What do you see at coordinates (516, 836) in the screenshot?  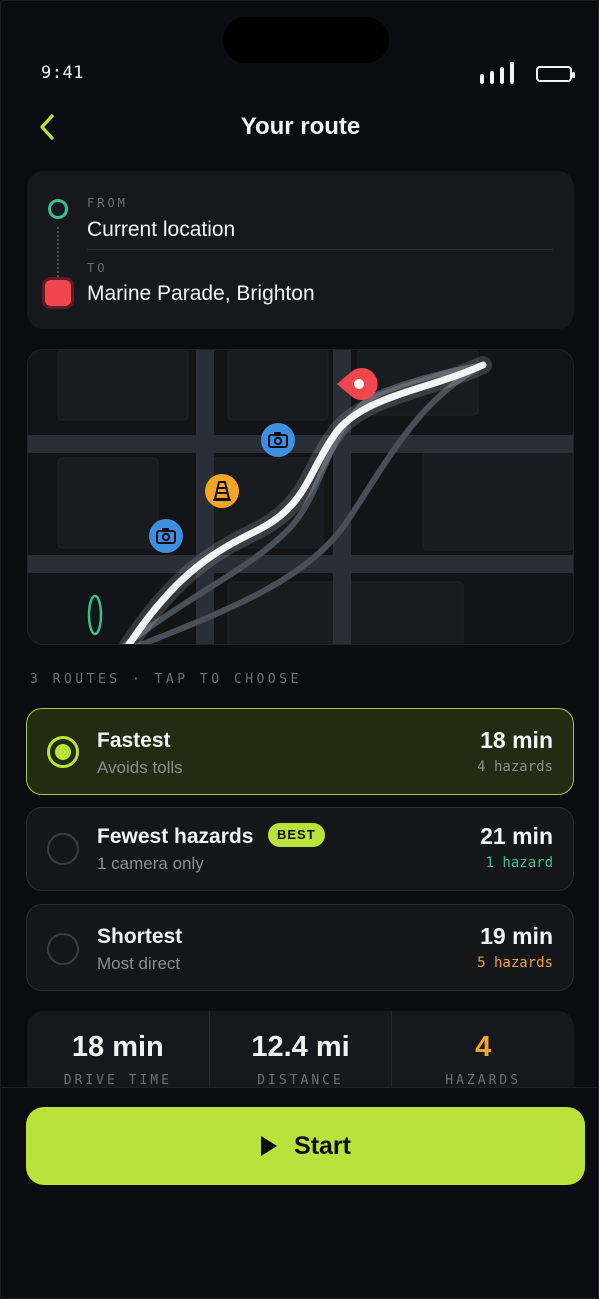 I see `route-time: 21 min` at bounding box center [516, 836].